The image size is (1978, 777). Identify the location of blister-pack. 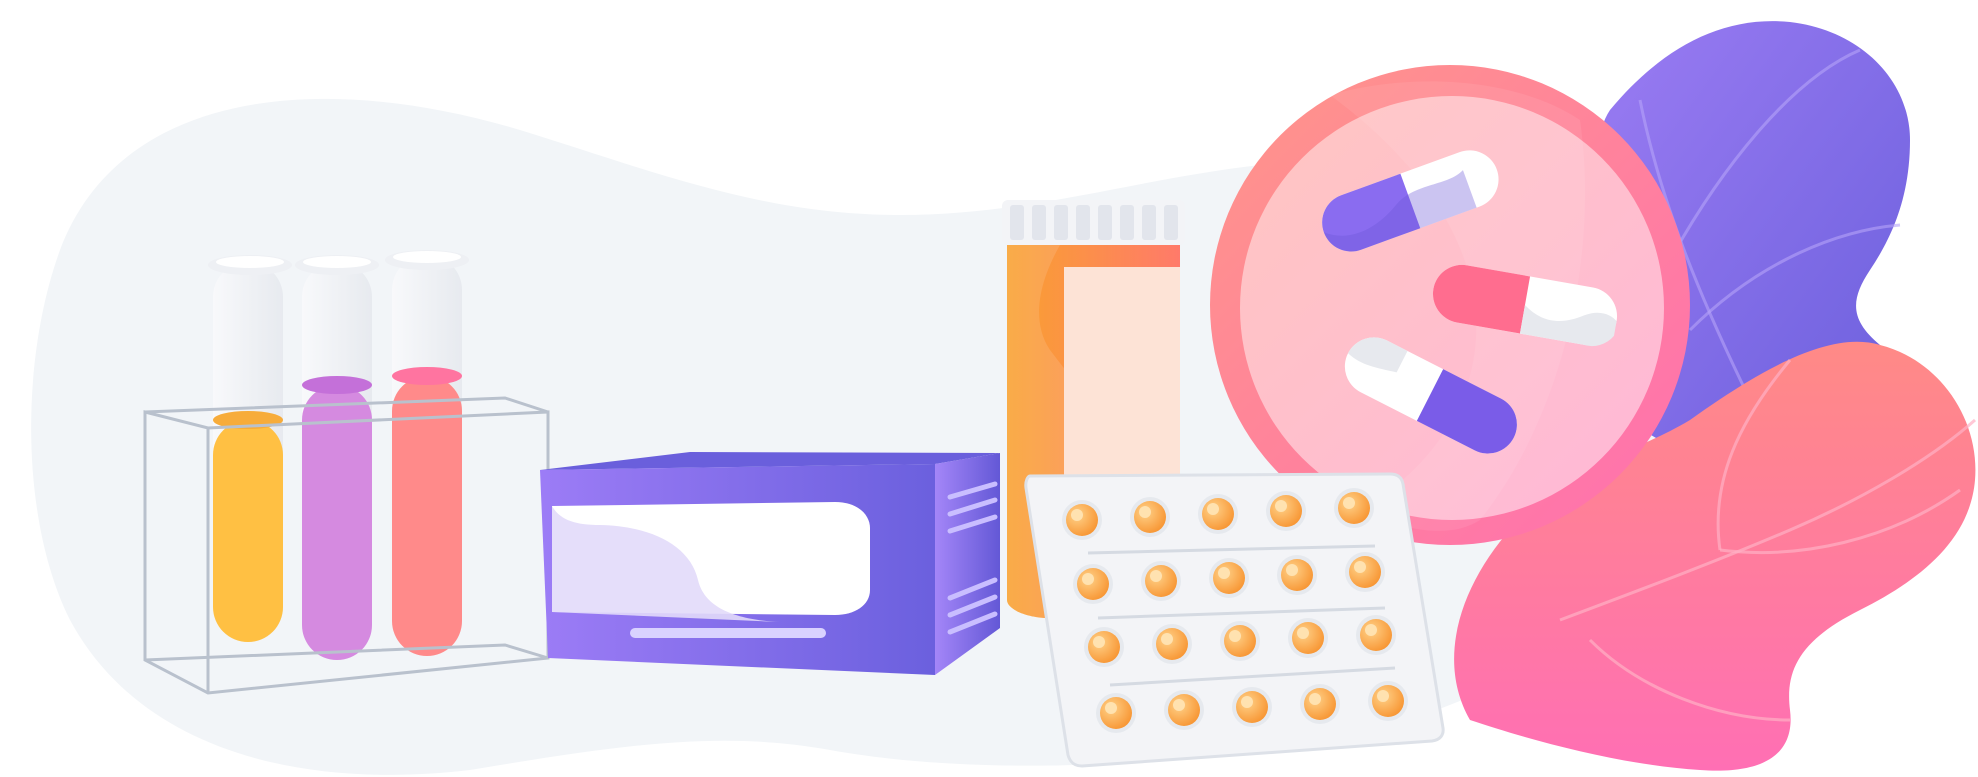
(1234, 620).